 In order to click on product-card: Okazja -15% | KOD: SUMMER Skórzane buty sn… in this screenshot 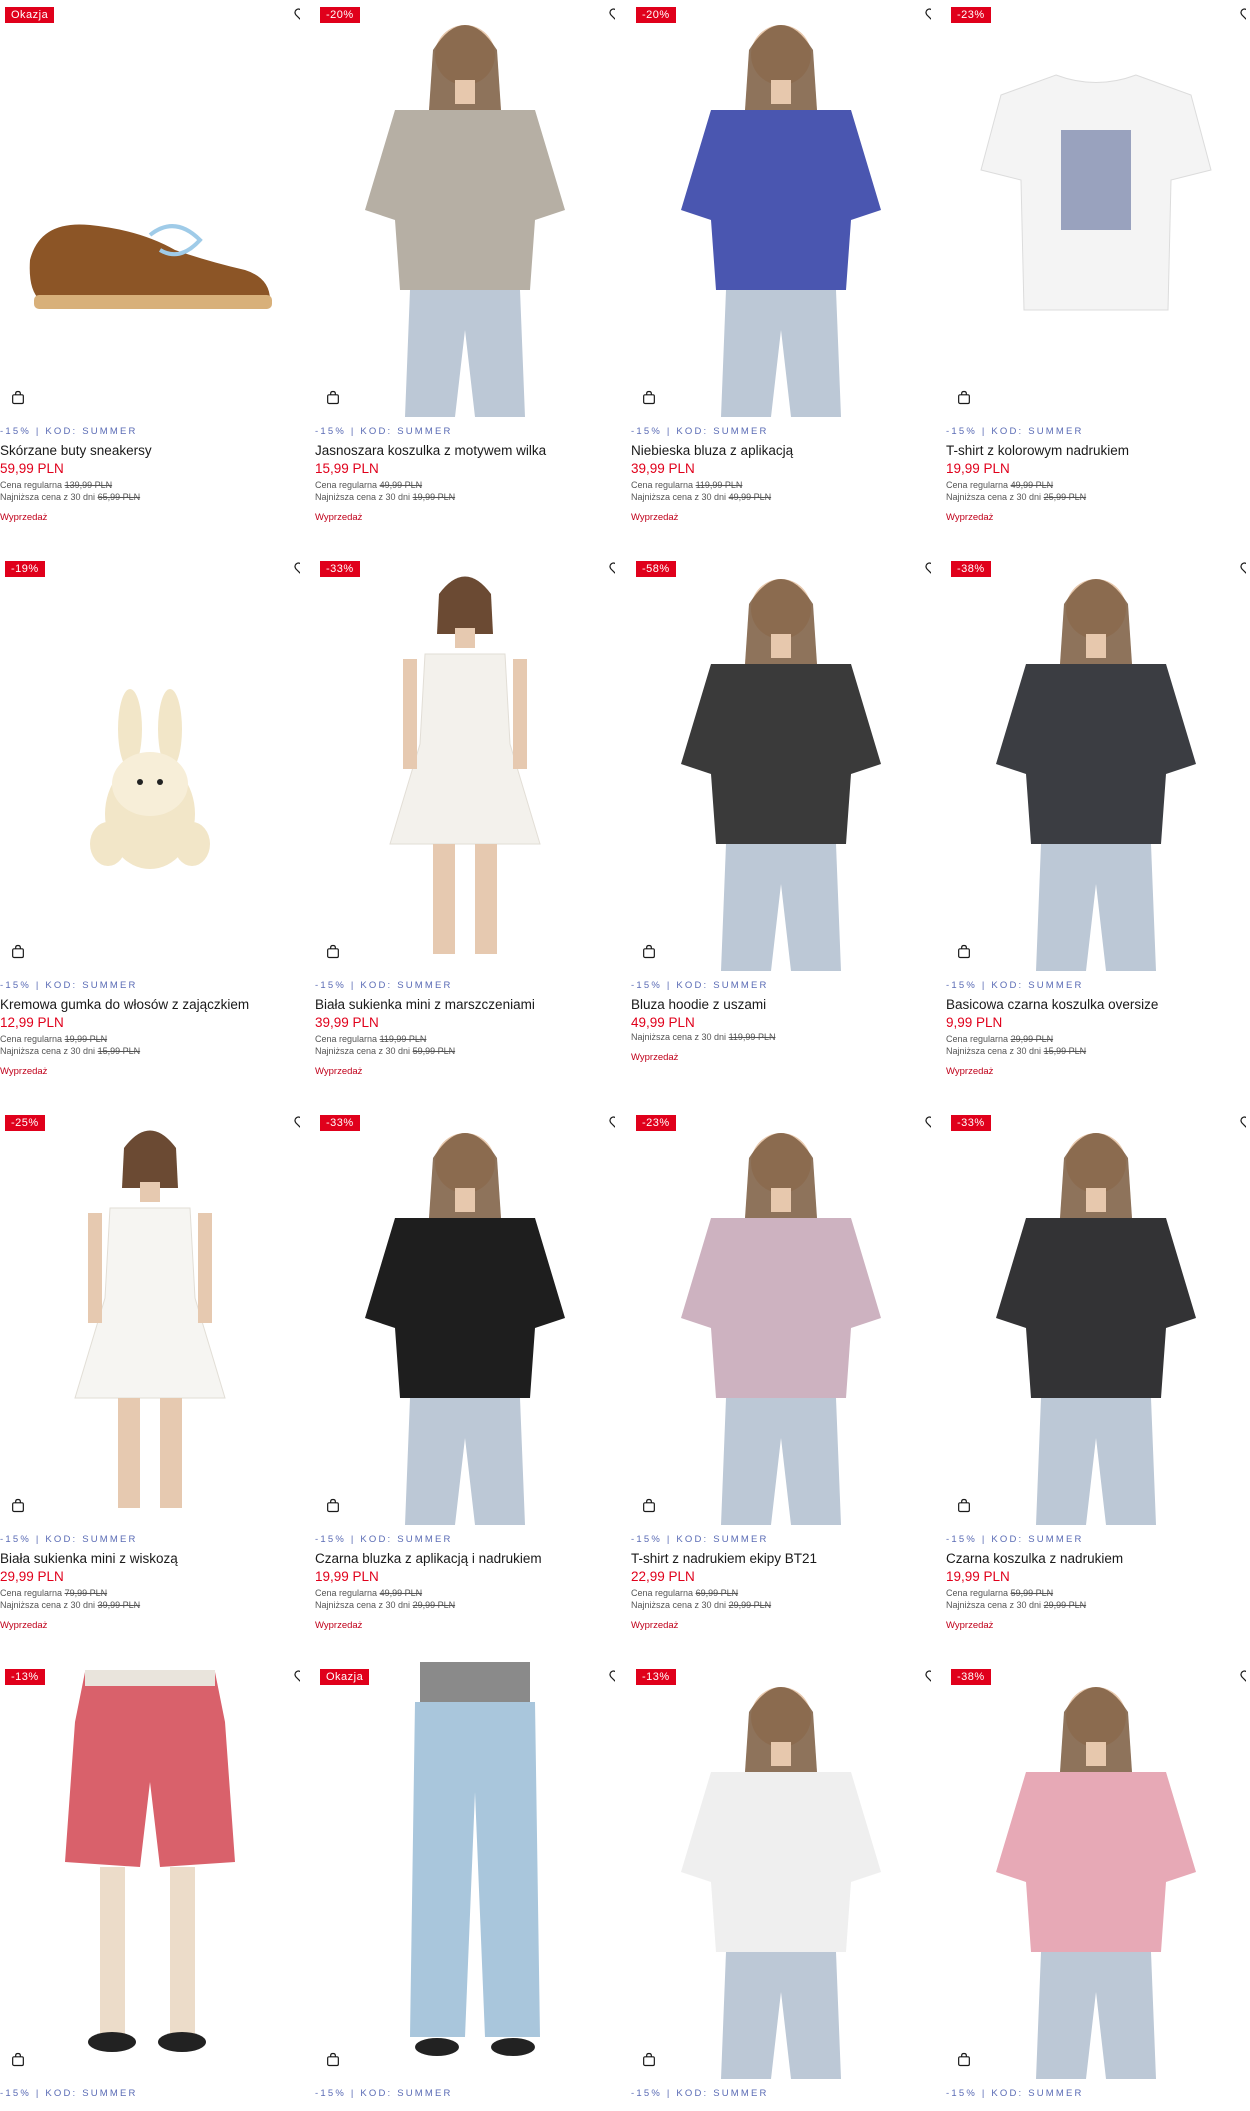, I will do `click(150, 262)`.